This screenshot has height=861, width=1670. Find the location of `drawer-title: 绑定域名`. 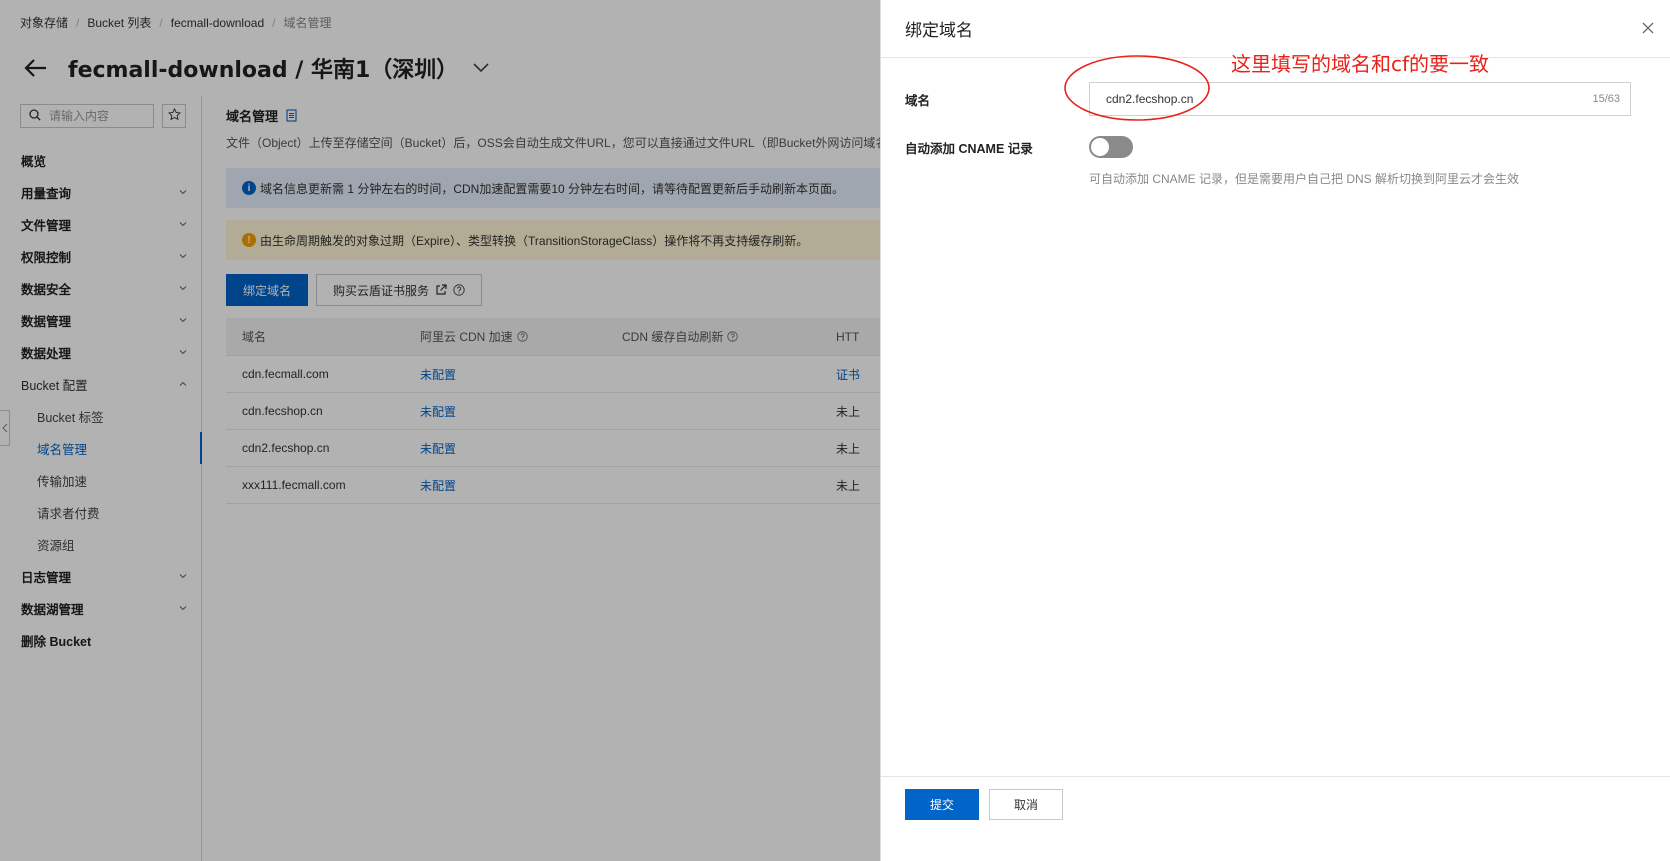

drawer-title: 绑定域名 is located at coordinates (939, 31).